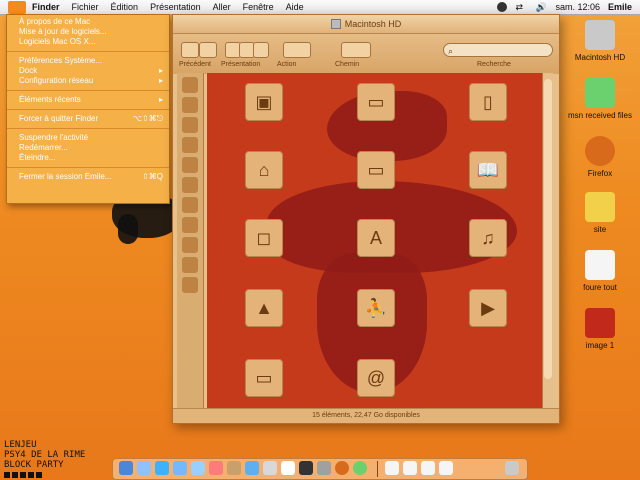  Describe the element at coordinates (347, 64) in the screenshot. I see `toolbar-label-path: Chemin` at that location.